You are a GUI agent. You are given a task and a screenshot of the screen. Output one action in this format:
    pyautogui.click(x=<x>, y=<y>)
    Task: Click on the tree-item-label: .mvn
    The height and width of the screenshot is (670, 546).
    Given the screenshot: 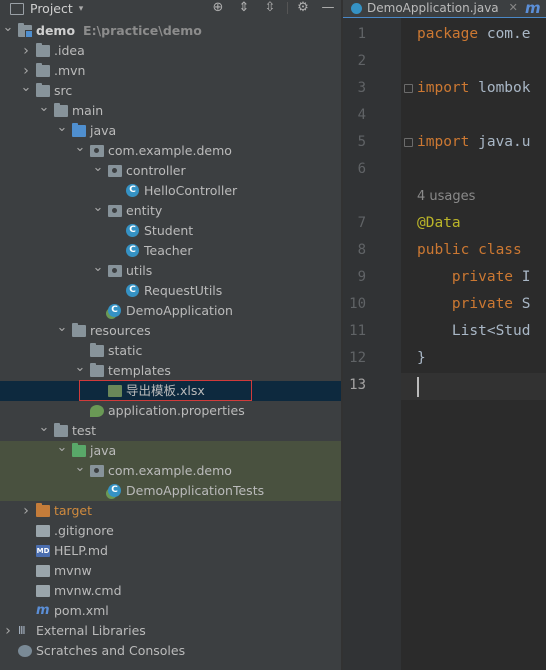 What is the action you would take?
    pyautogui.click(x=70, y=70)
    